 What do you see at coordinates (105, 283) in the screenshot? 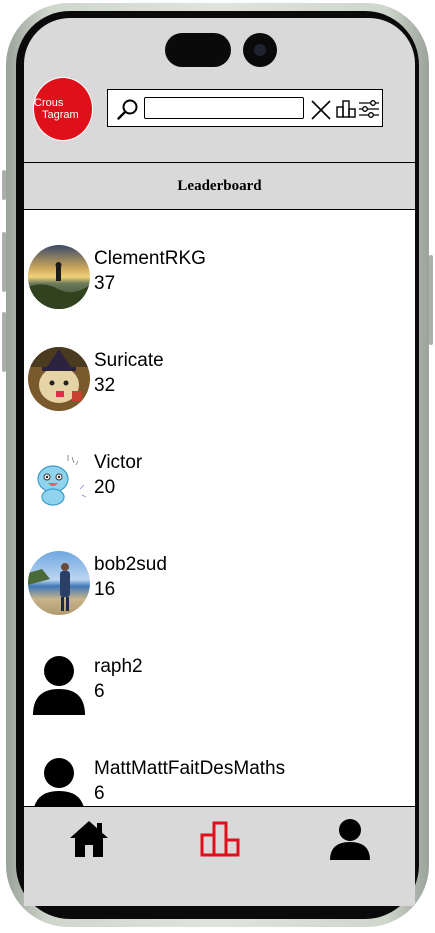
I see `player-score: 37` at bounding box center [105, 283].